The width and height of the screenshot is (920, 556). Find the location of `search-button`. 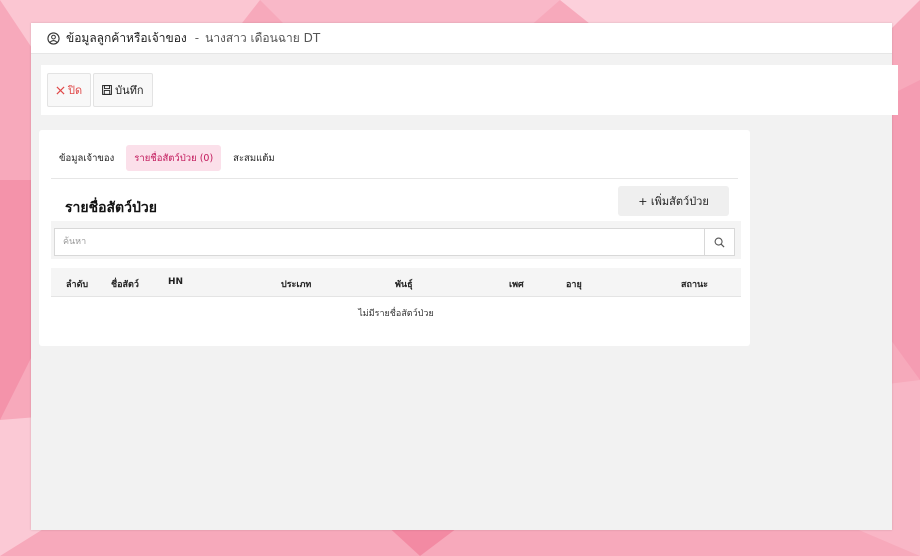

search-button is located at coordinates (719, 242).